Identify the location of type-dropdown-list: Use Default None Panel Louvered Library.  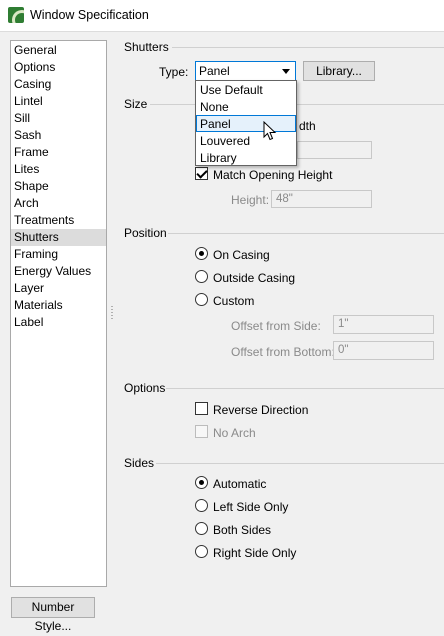
(246, 123).